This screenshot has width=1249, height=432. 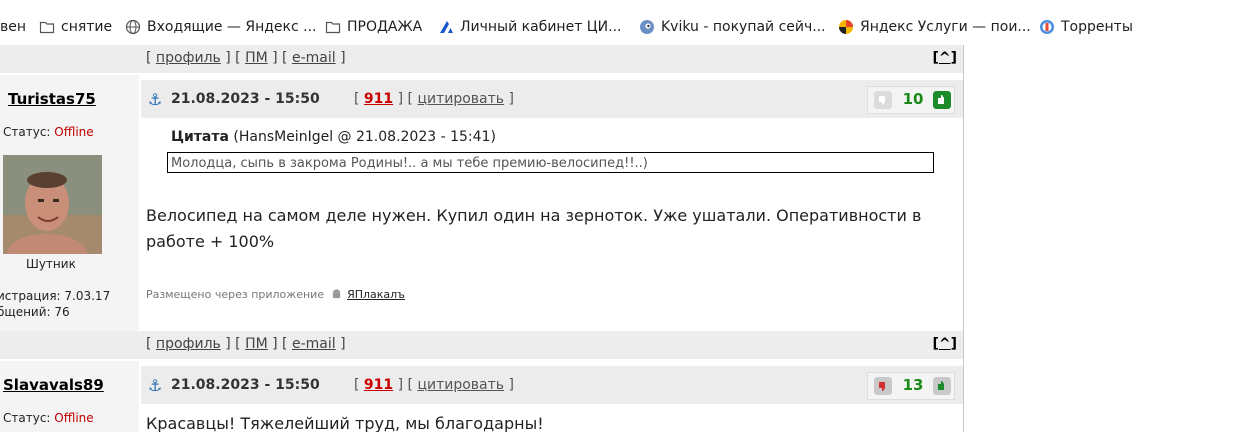 What do you see at coordinates (385, 27) in the screenshot?
I see `bookmark-label: ПРОДАЖА` at bounding box center [385, 27].